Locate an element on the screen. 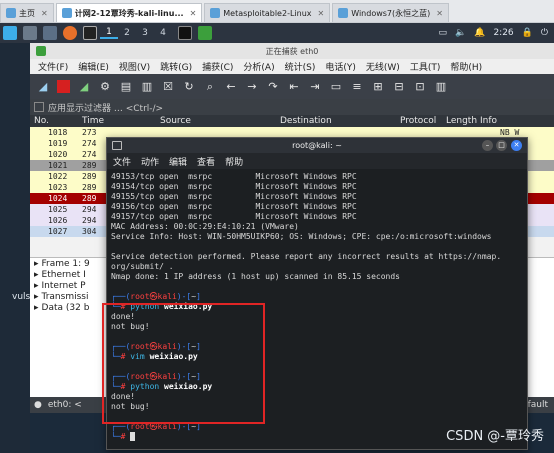  packet-no: 1025 is located at coordinates (58, 209).